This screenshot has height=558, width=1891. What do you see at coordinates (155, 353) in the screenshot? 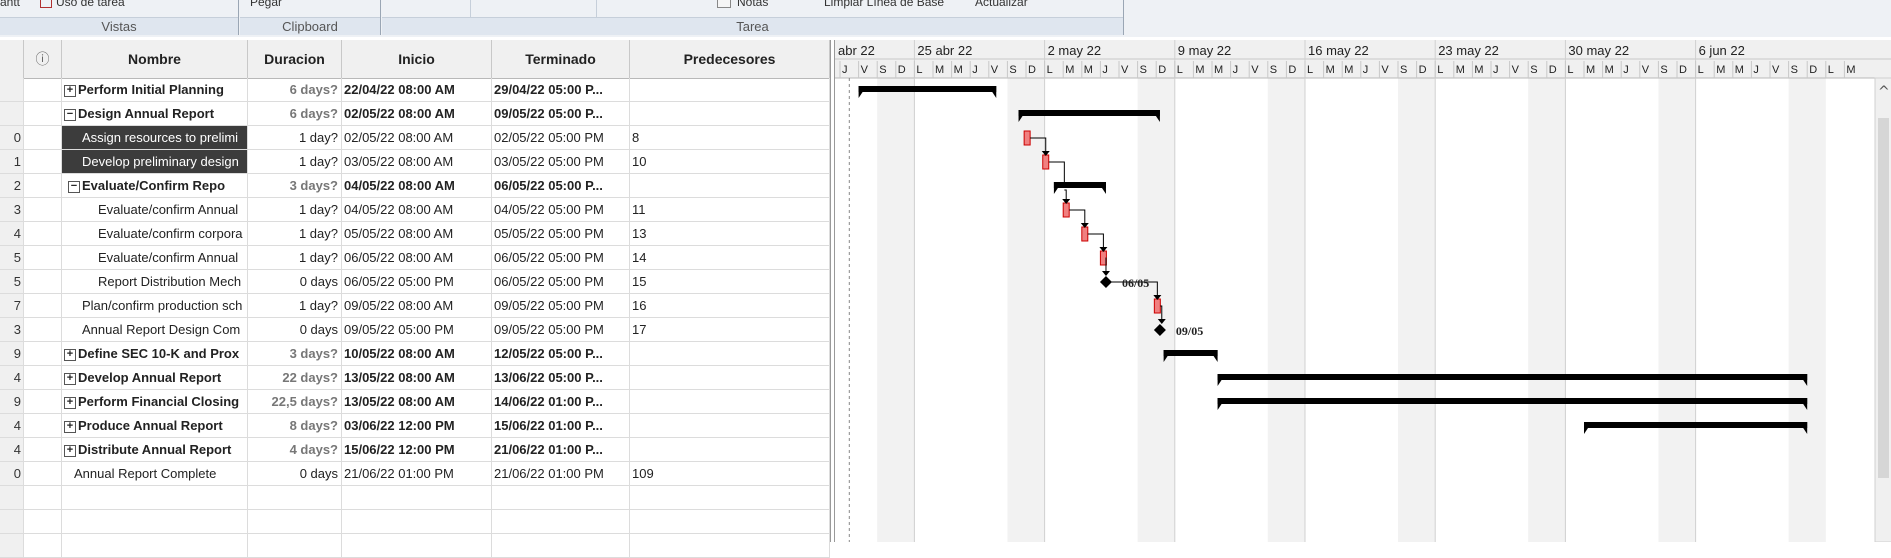
I see `task-name-cell: +Define SEC 10-K and Prox` at bounding box center [155, 353].